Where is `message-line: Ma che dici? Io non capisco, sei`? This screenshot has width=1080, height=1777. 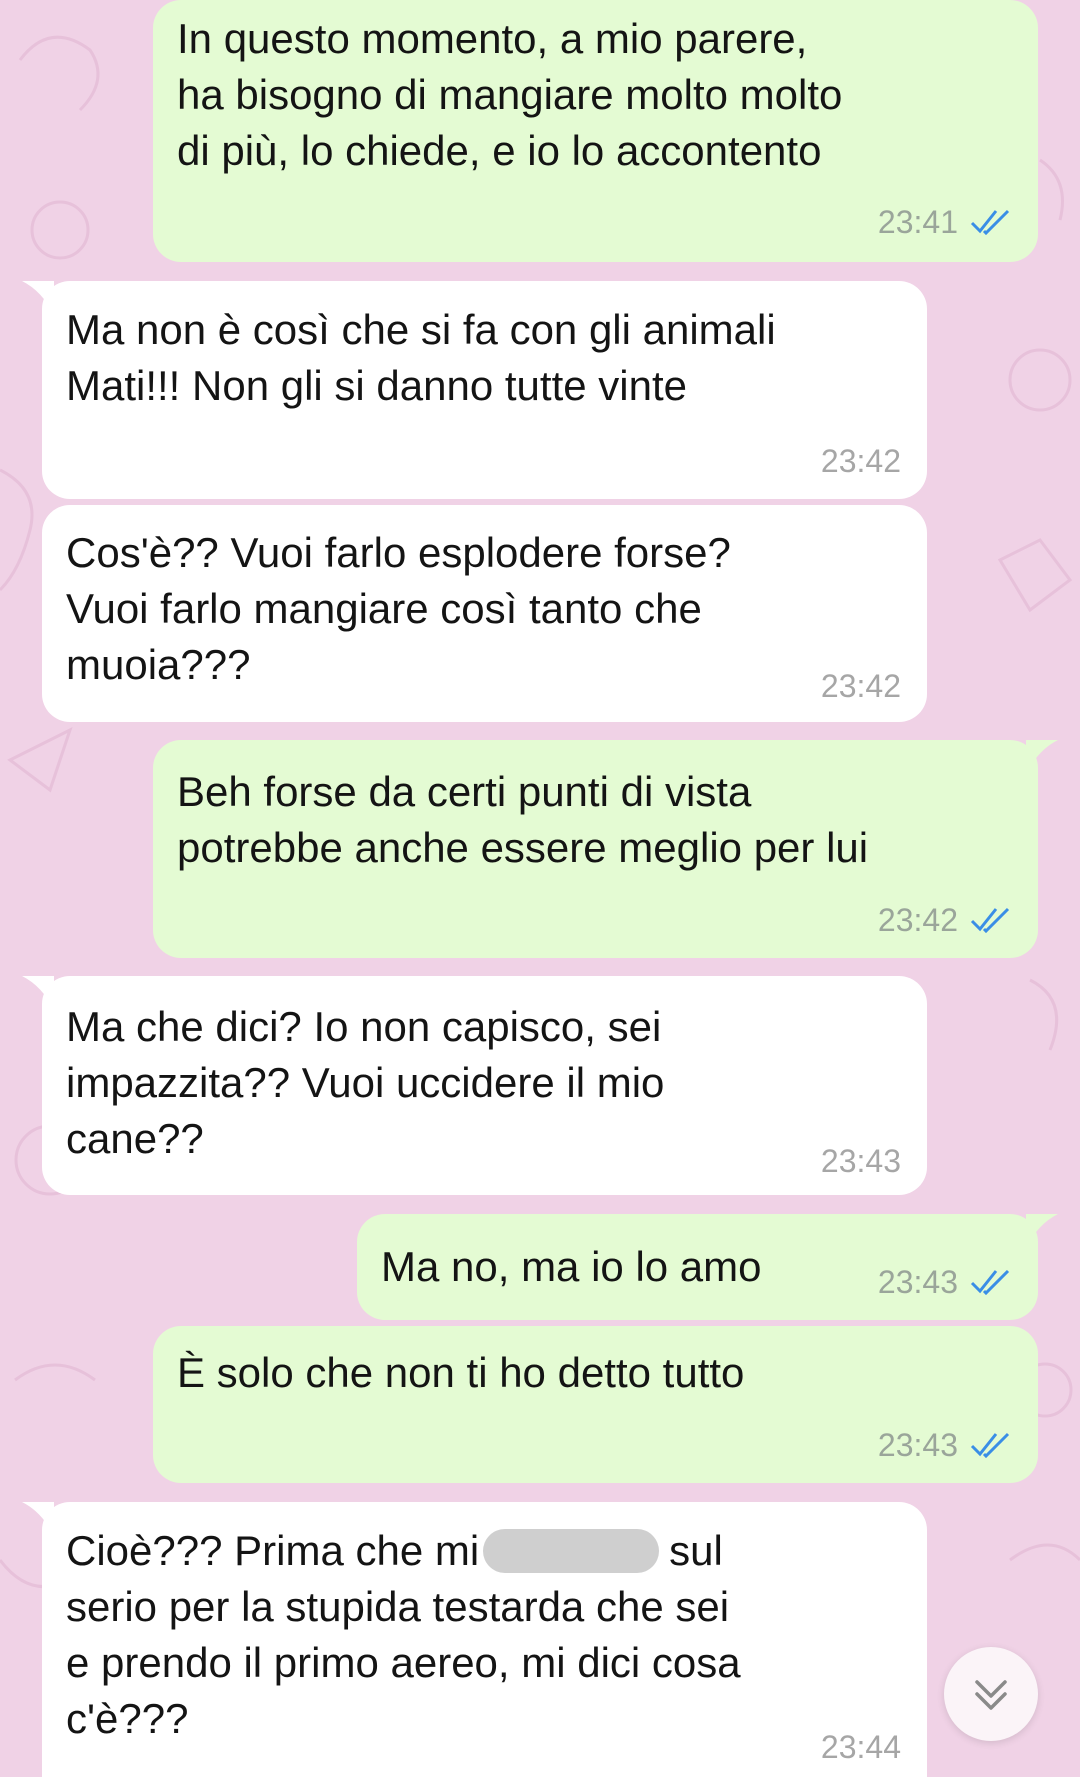 message-line: Ma che dici? Io non capisco, sei is located at coordinates (364, 1026).